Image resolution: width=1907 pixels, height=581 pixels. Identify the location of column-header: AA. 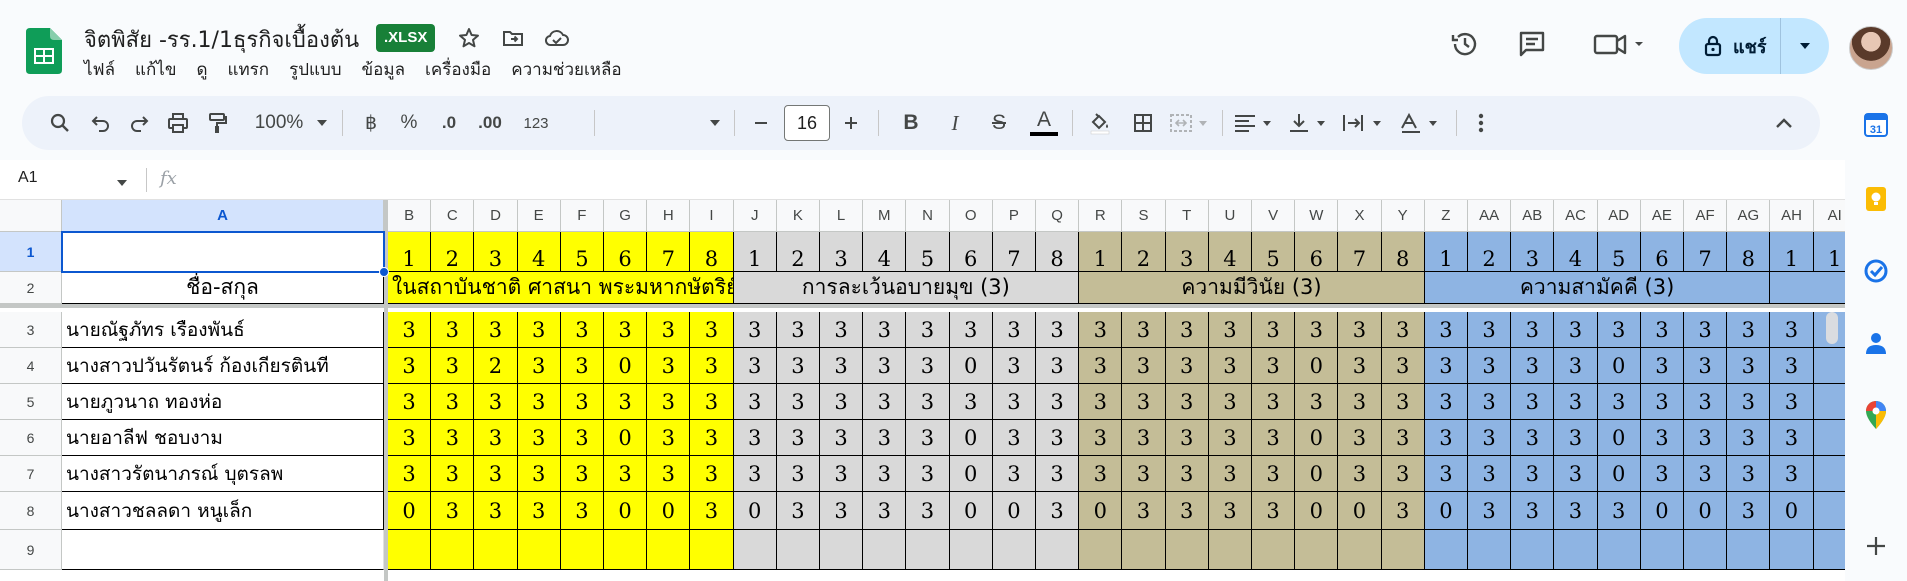
(1490, 216).